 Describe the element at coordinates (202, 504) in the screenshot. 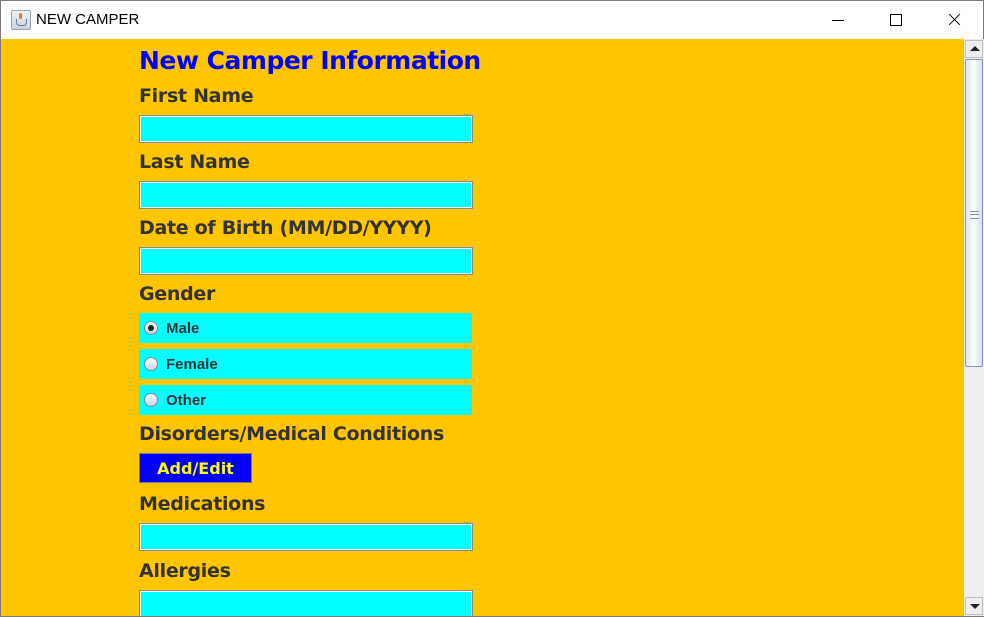

I see `medications-label: Medications` at that location.